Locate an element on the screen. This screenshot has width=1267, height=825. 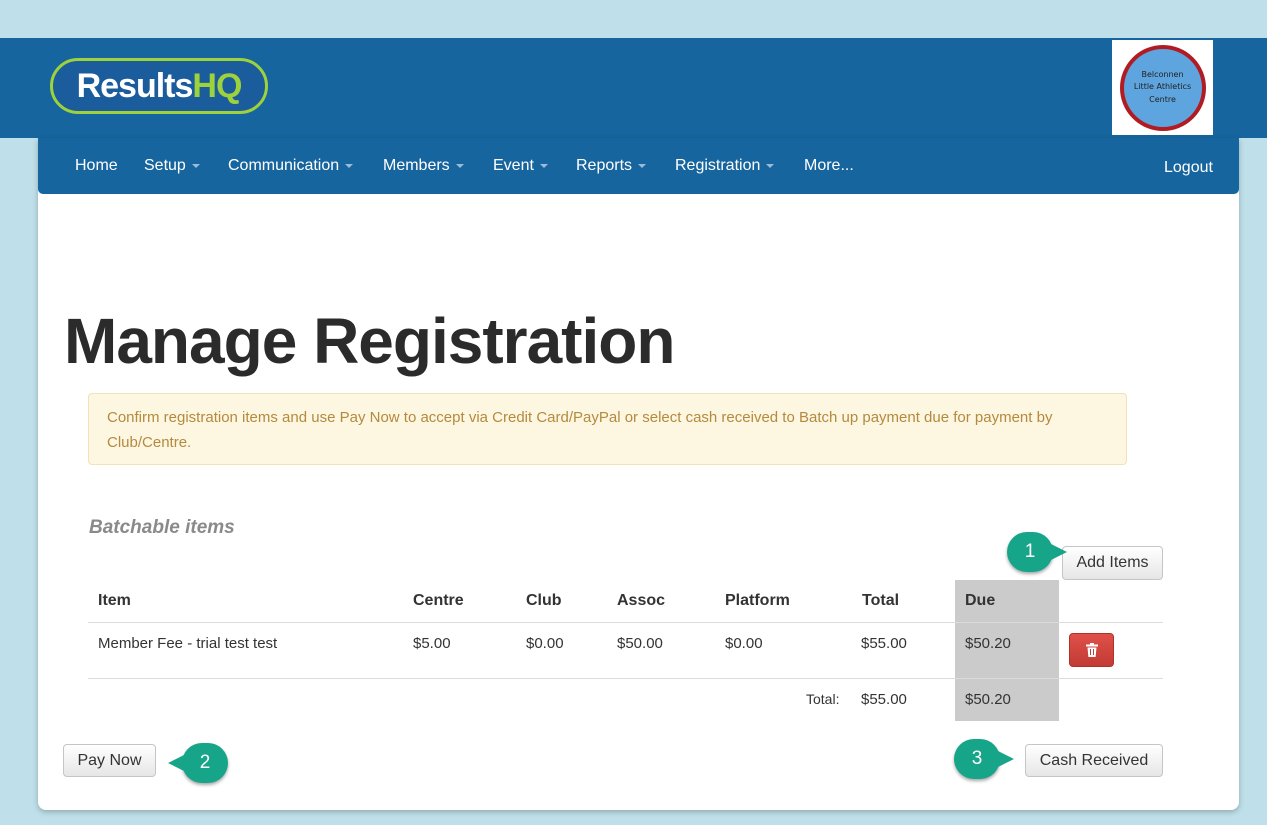
col-header-club: Club is located at coordinates (544, 600).